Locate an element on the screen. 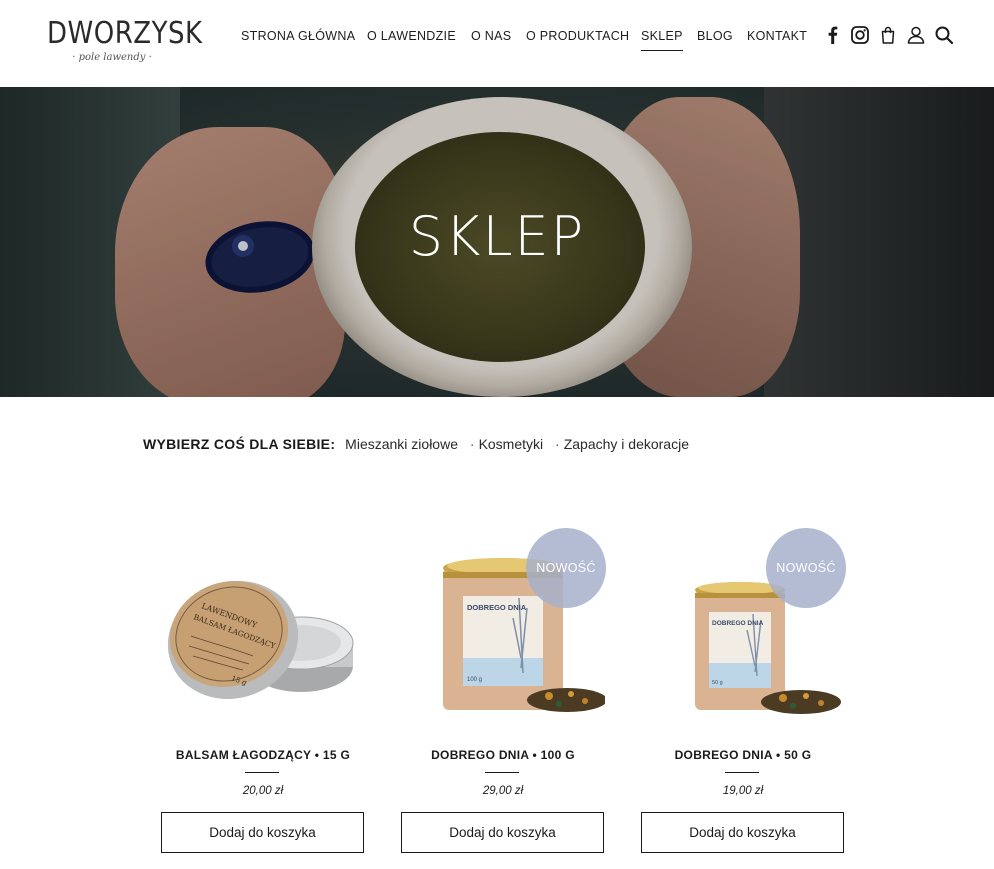 The image size is (994, 869). filter-label: WYBIERZ COŚ DLA SIEBIE: is located at coordinates (239, 444).